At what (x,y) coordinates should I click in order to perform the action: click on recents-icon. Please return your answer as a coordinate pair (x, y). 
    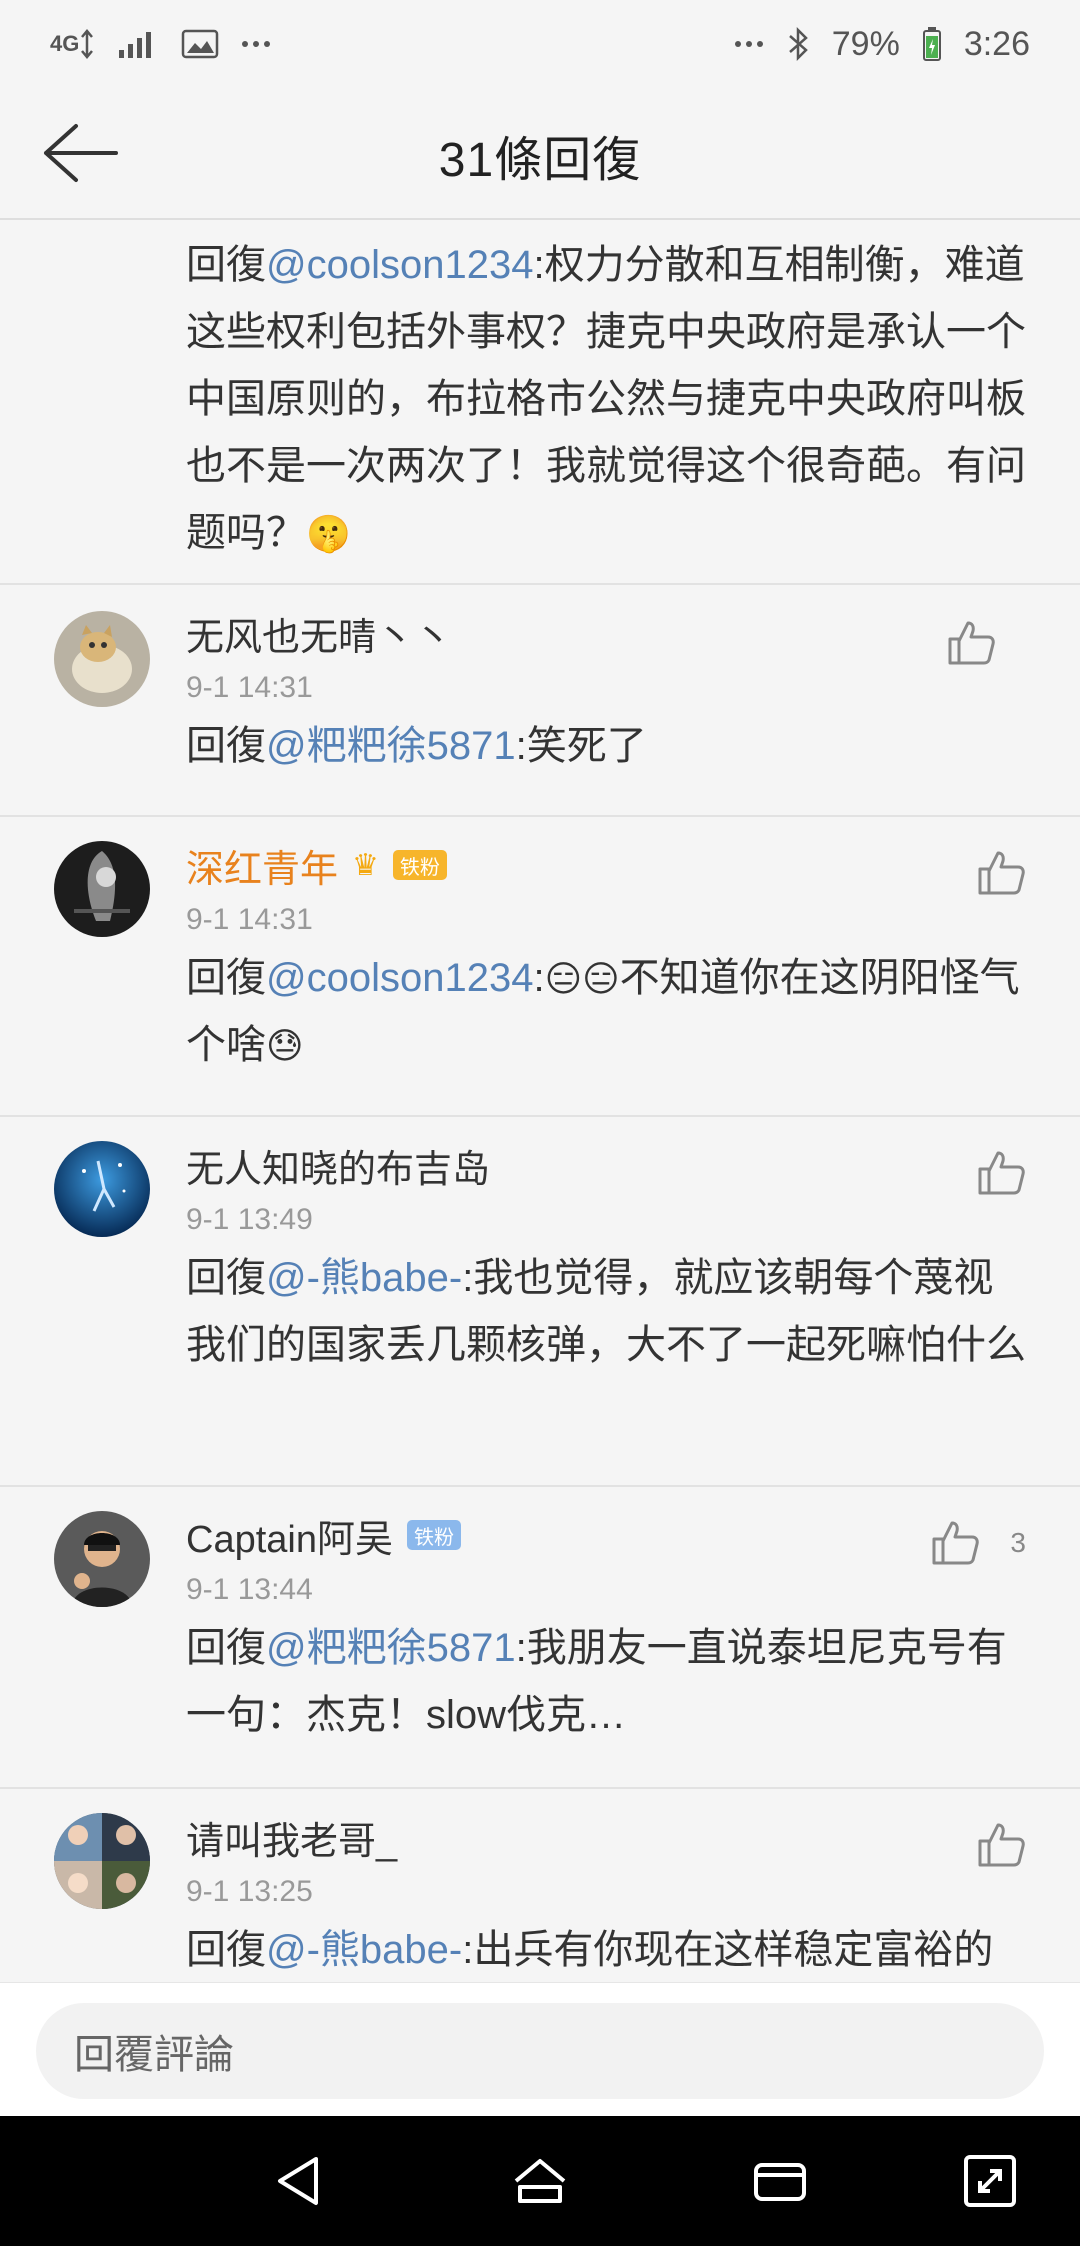
    Looking at the image, I should click on (780, 2182).